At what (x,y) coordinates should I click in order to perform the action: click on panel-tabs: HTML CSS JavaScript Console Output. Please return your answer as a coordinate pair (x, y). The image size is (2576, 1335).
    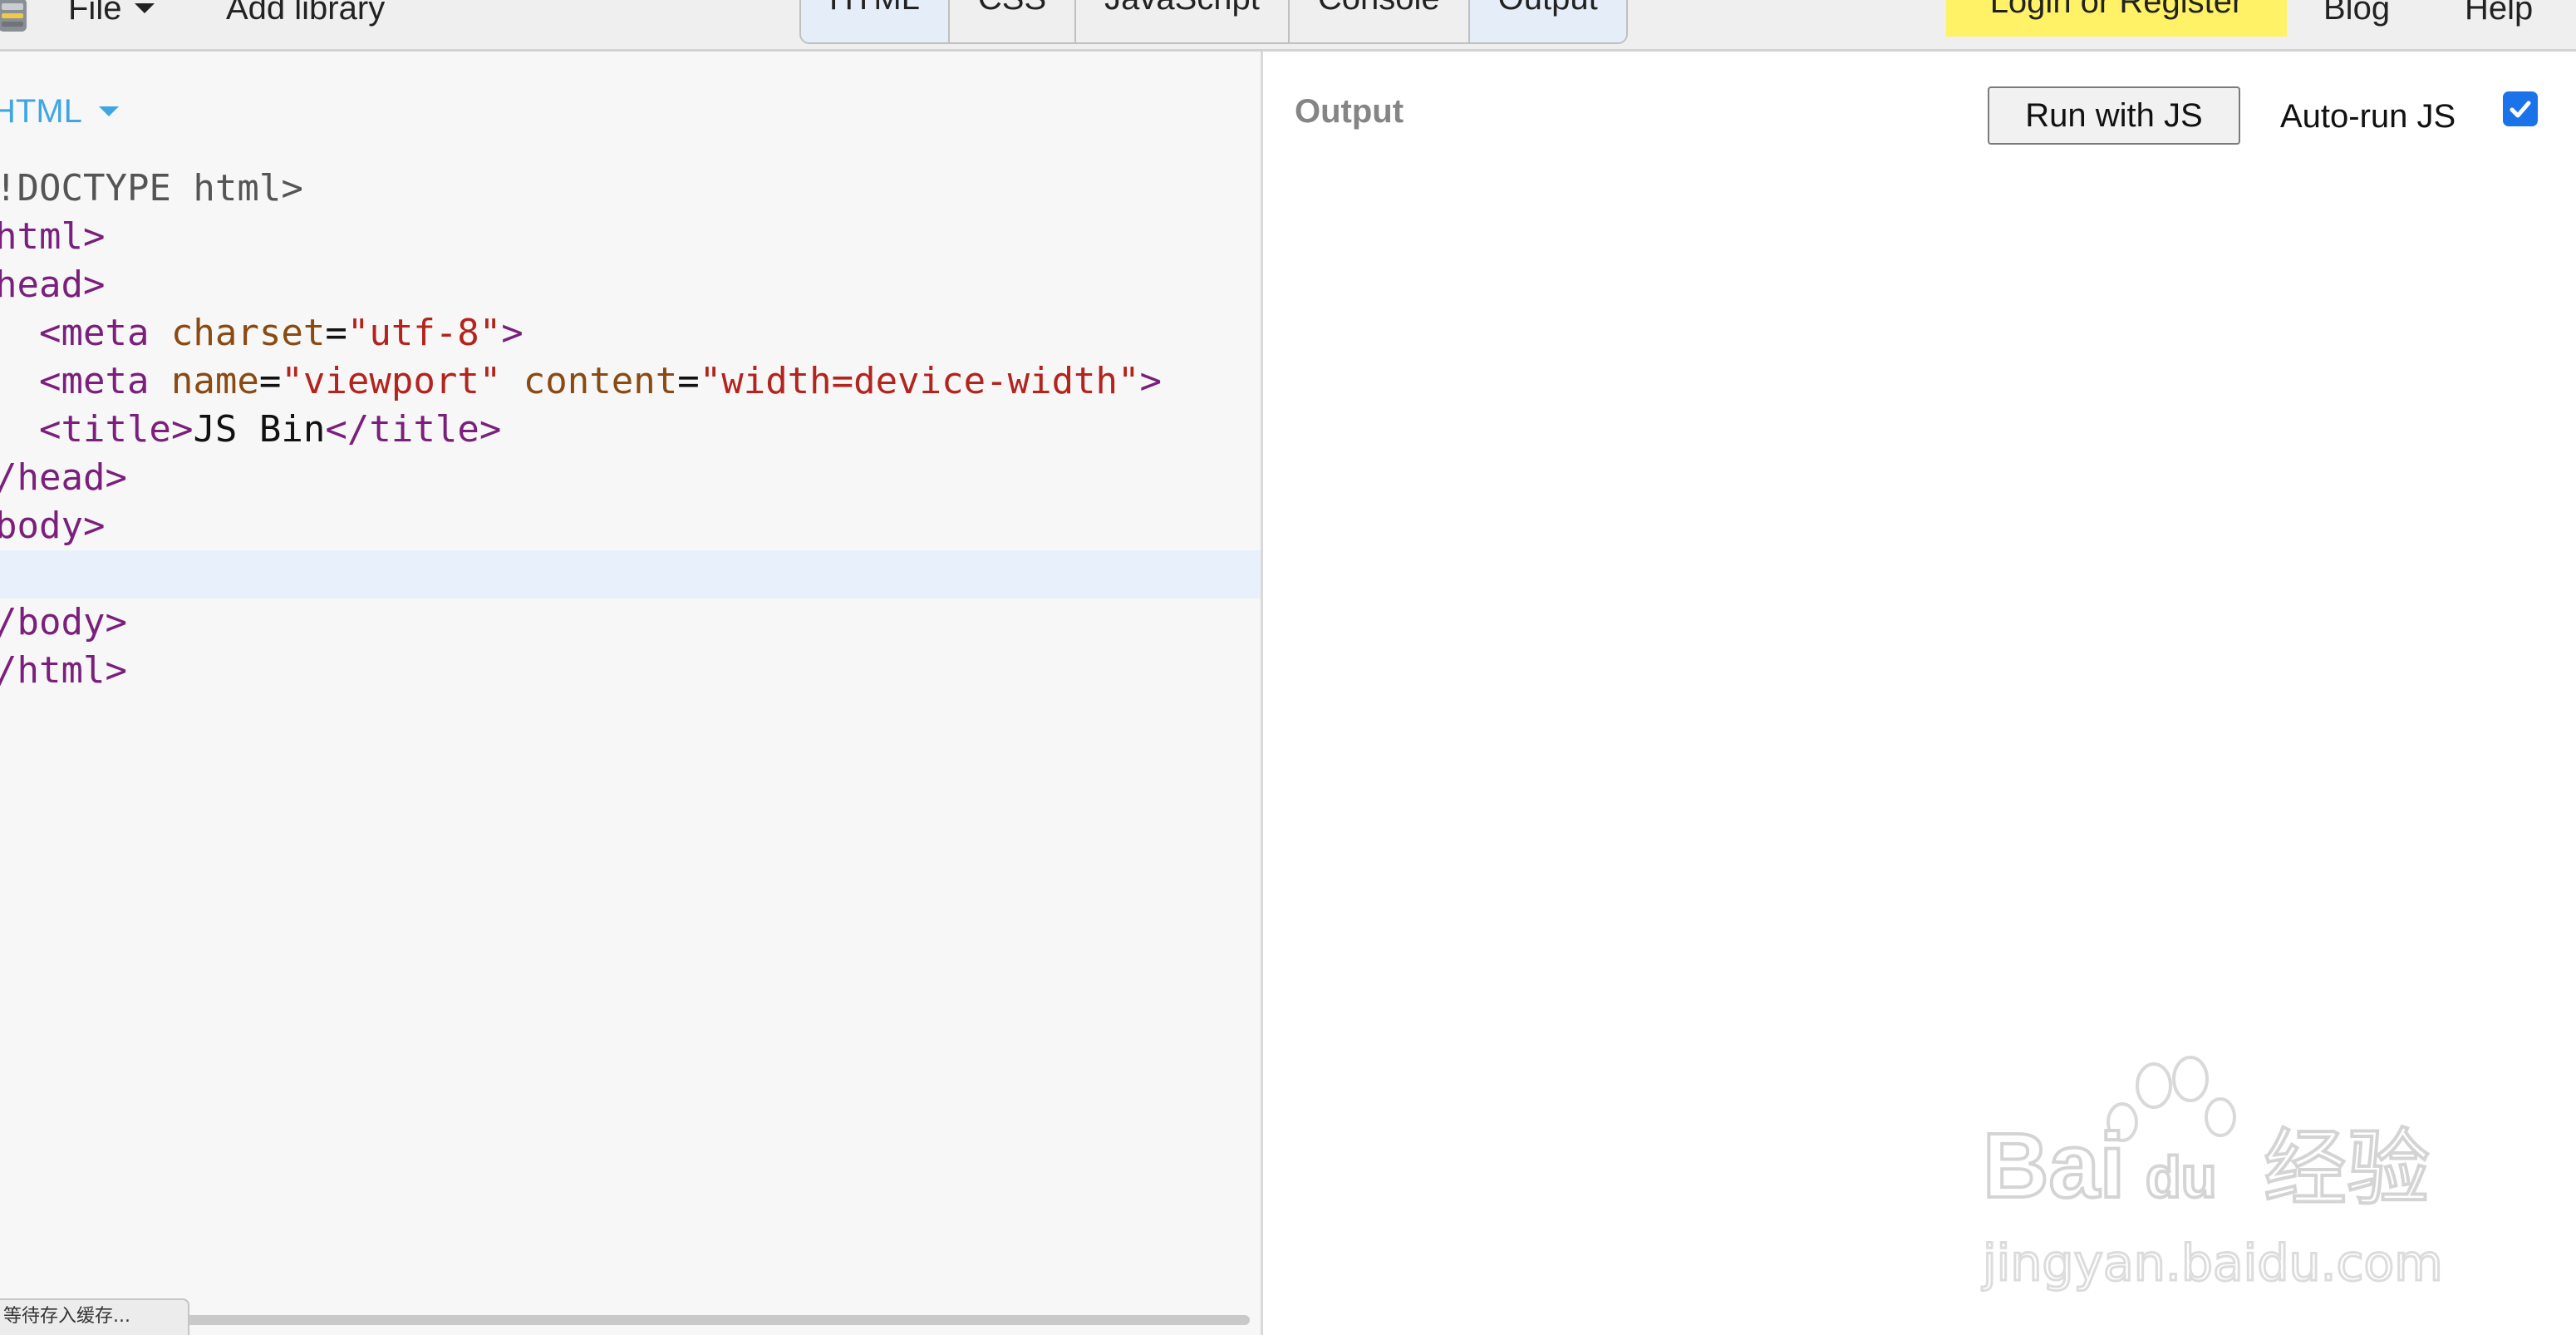
    Looking at the image, I should click on (1213, 22).